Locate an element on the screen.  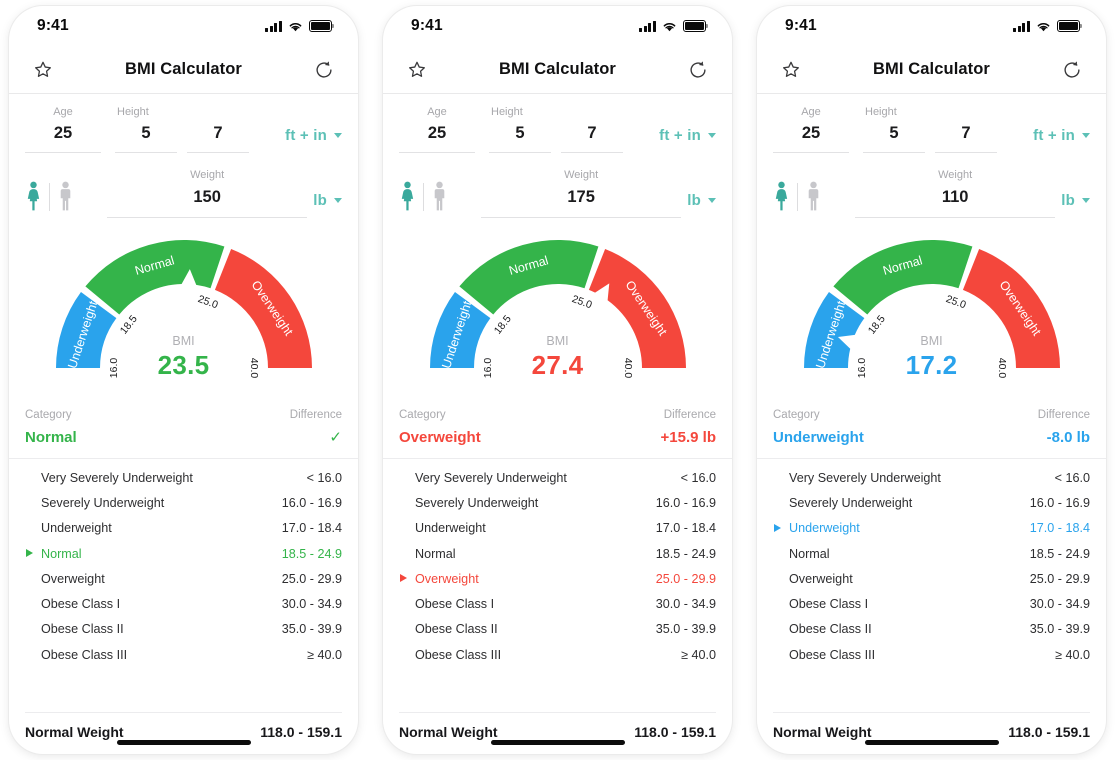
category-summary: Category Difference Overweight +15.9 lb is located at coordinates (557, 432).